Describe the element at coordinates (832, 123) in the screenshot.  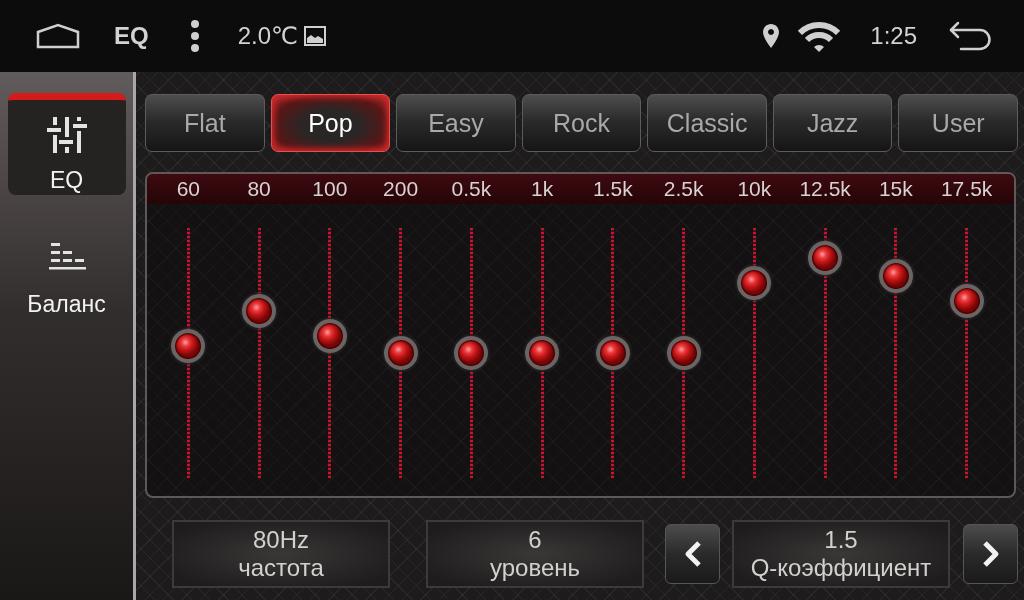
I see `preset-tab: Jazz` at that location.